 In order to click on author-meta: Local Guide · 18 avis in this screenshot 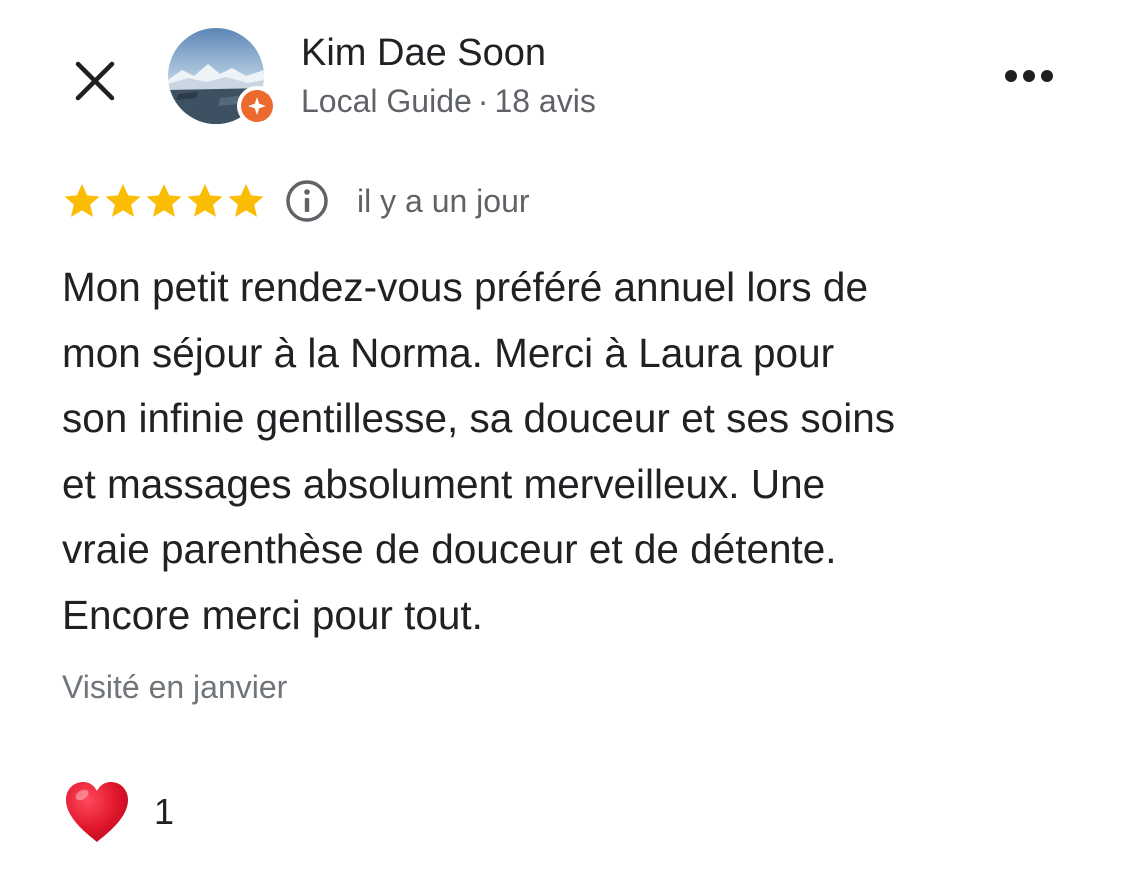, I will do `click(448, 101)`.